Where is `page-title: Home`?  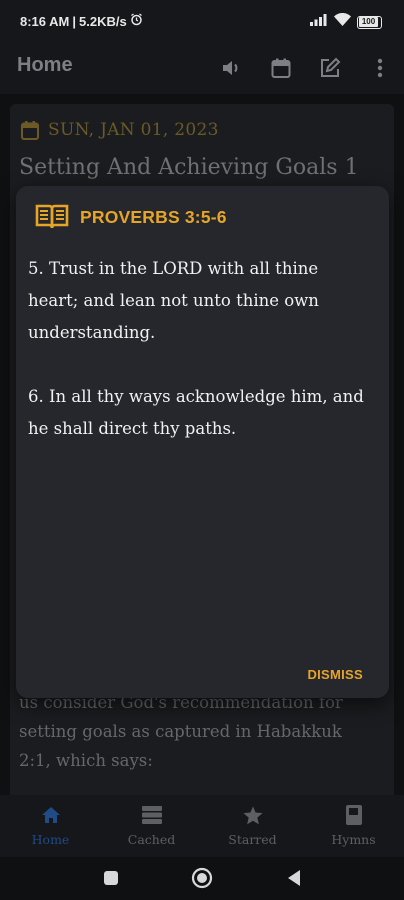
page-title: Home is located at coordinates (45, 65).